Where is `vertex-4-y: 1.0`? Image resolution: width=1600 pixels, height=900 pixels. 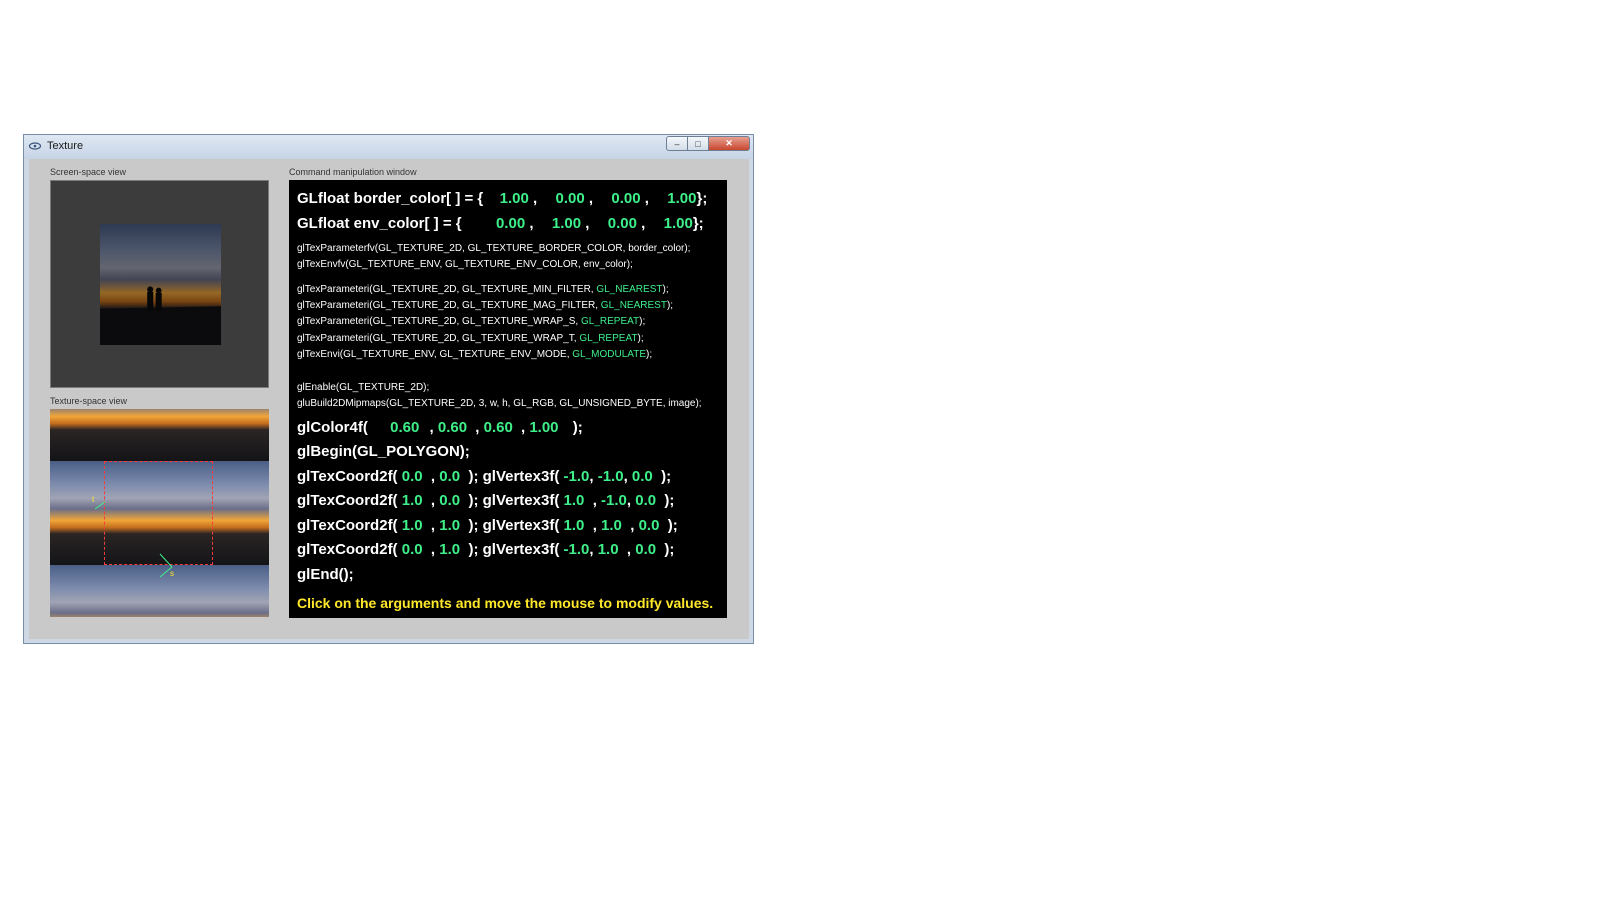
vertex-4-y: 1.0 is located at coordinates (608, 549).